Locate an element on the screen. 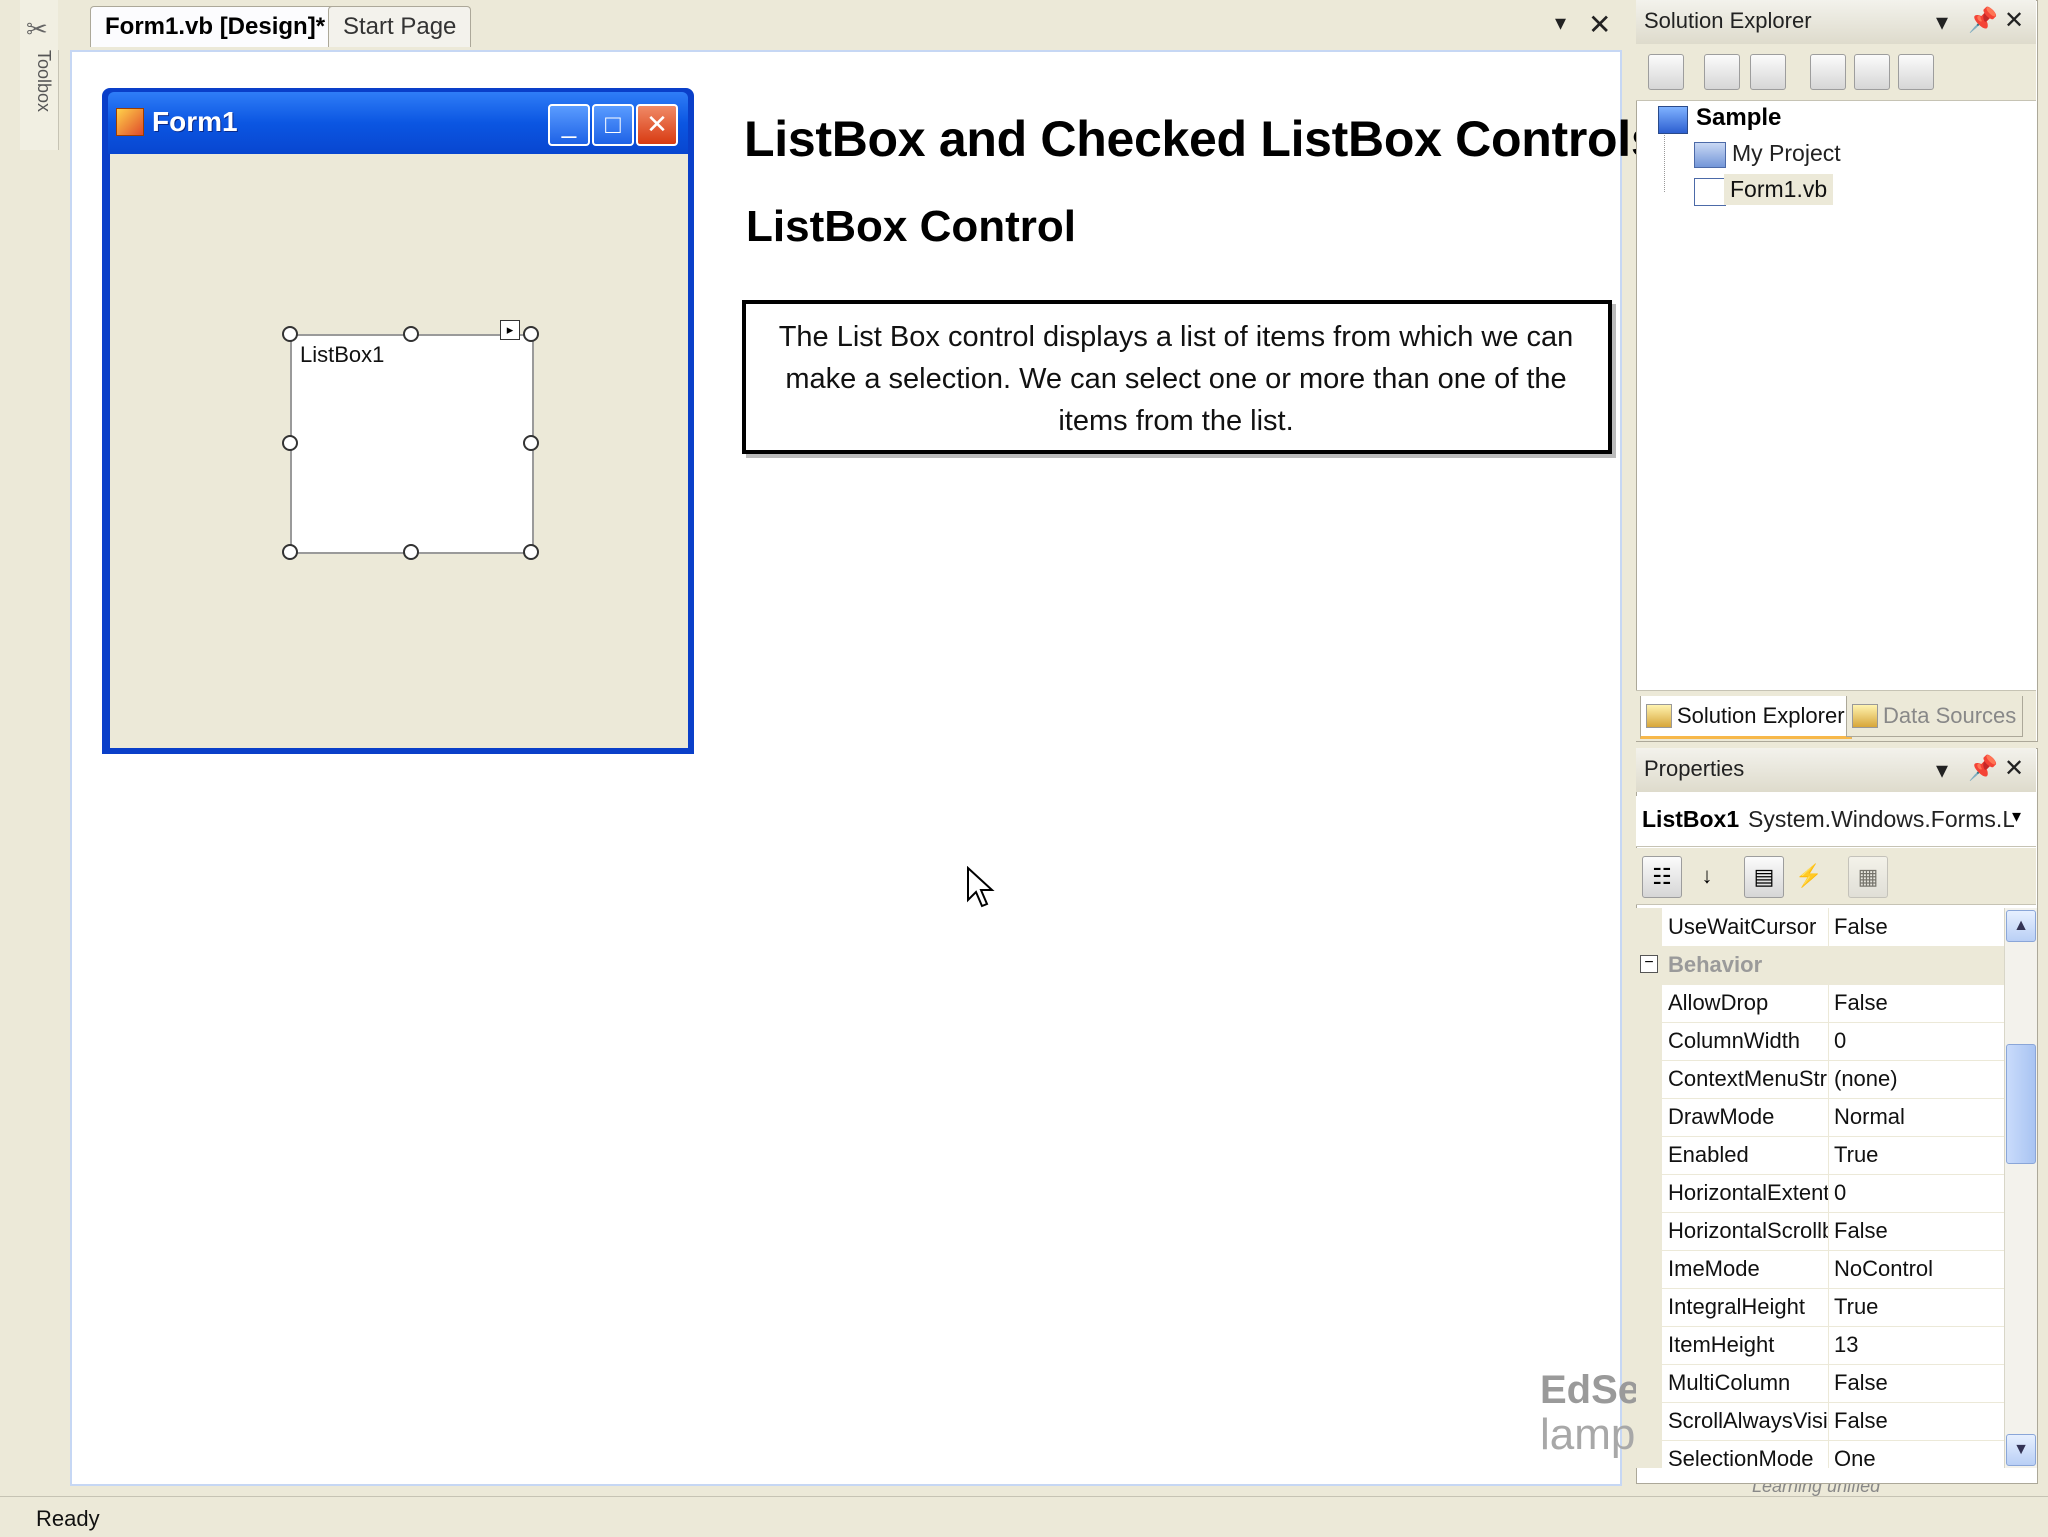  scrollbar-thumb is located at coordinates (2021, 1104).